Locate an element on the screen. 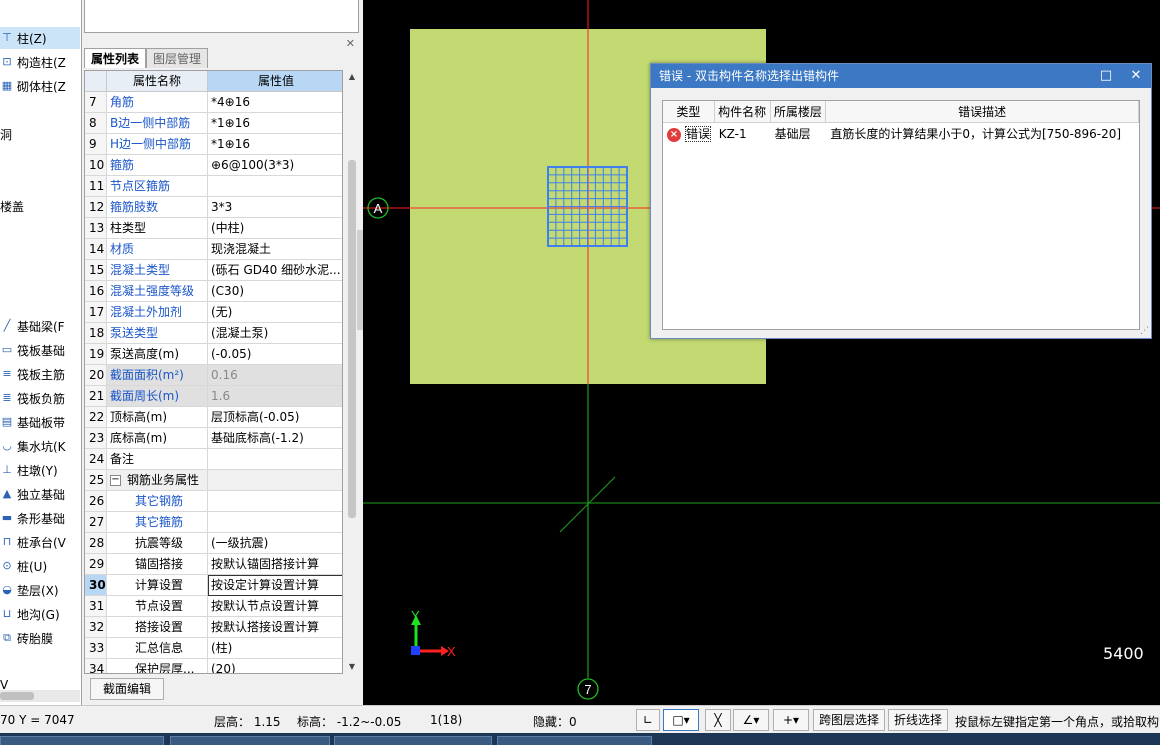  property-row: 20 截面面积(m²) 0.16 is located at coordinates (213, 375).